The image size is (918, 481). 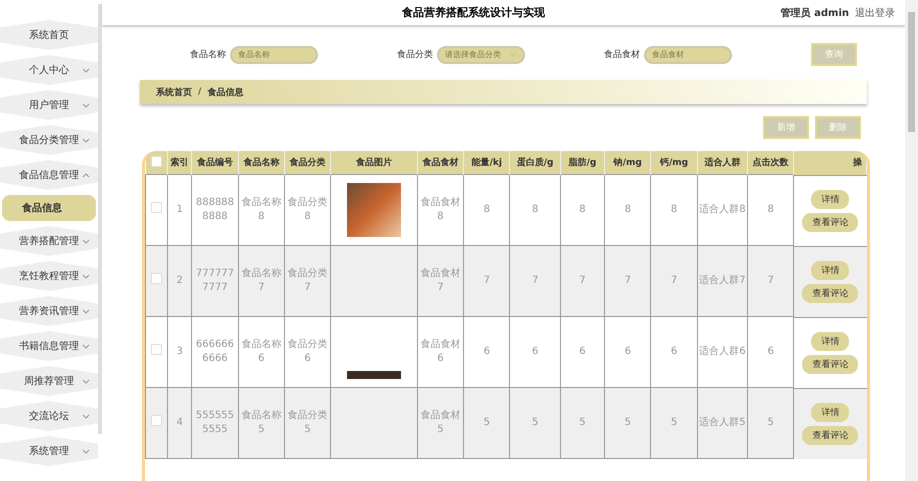 I want to click on table-cell: 2, so click(x=179, y=280).